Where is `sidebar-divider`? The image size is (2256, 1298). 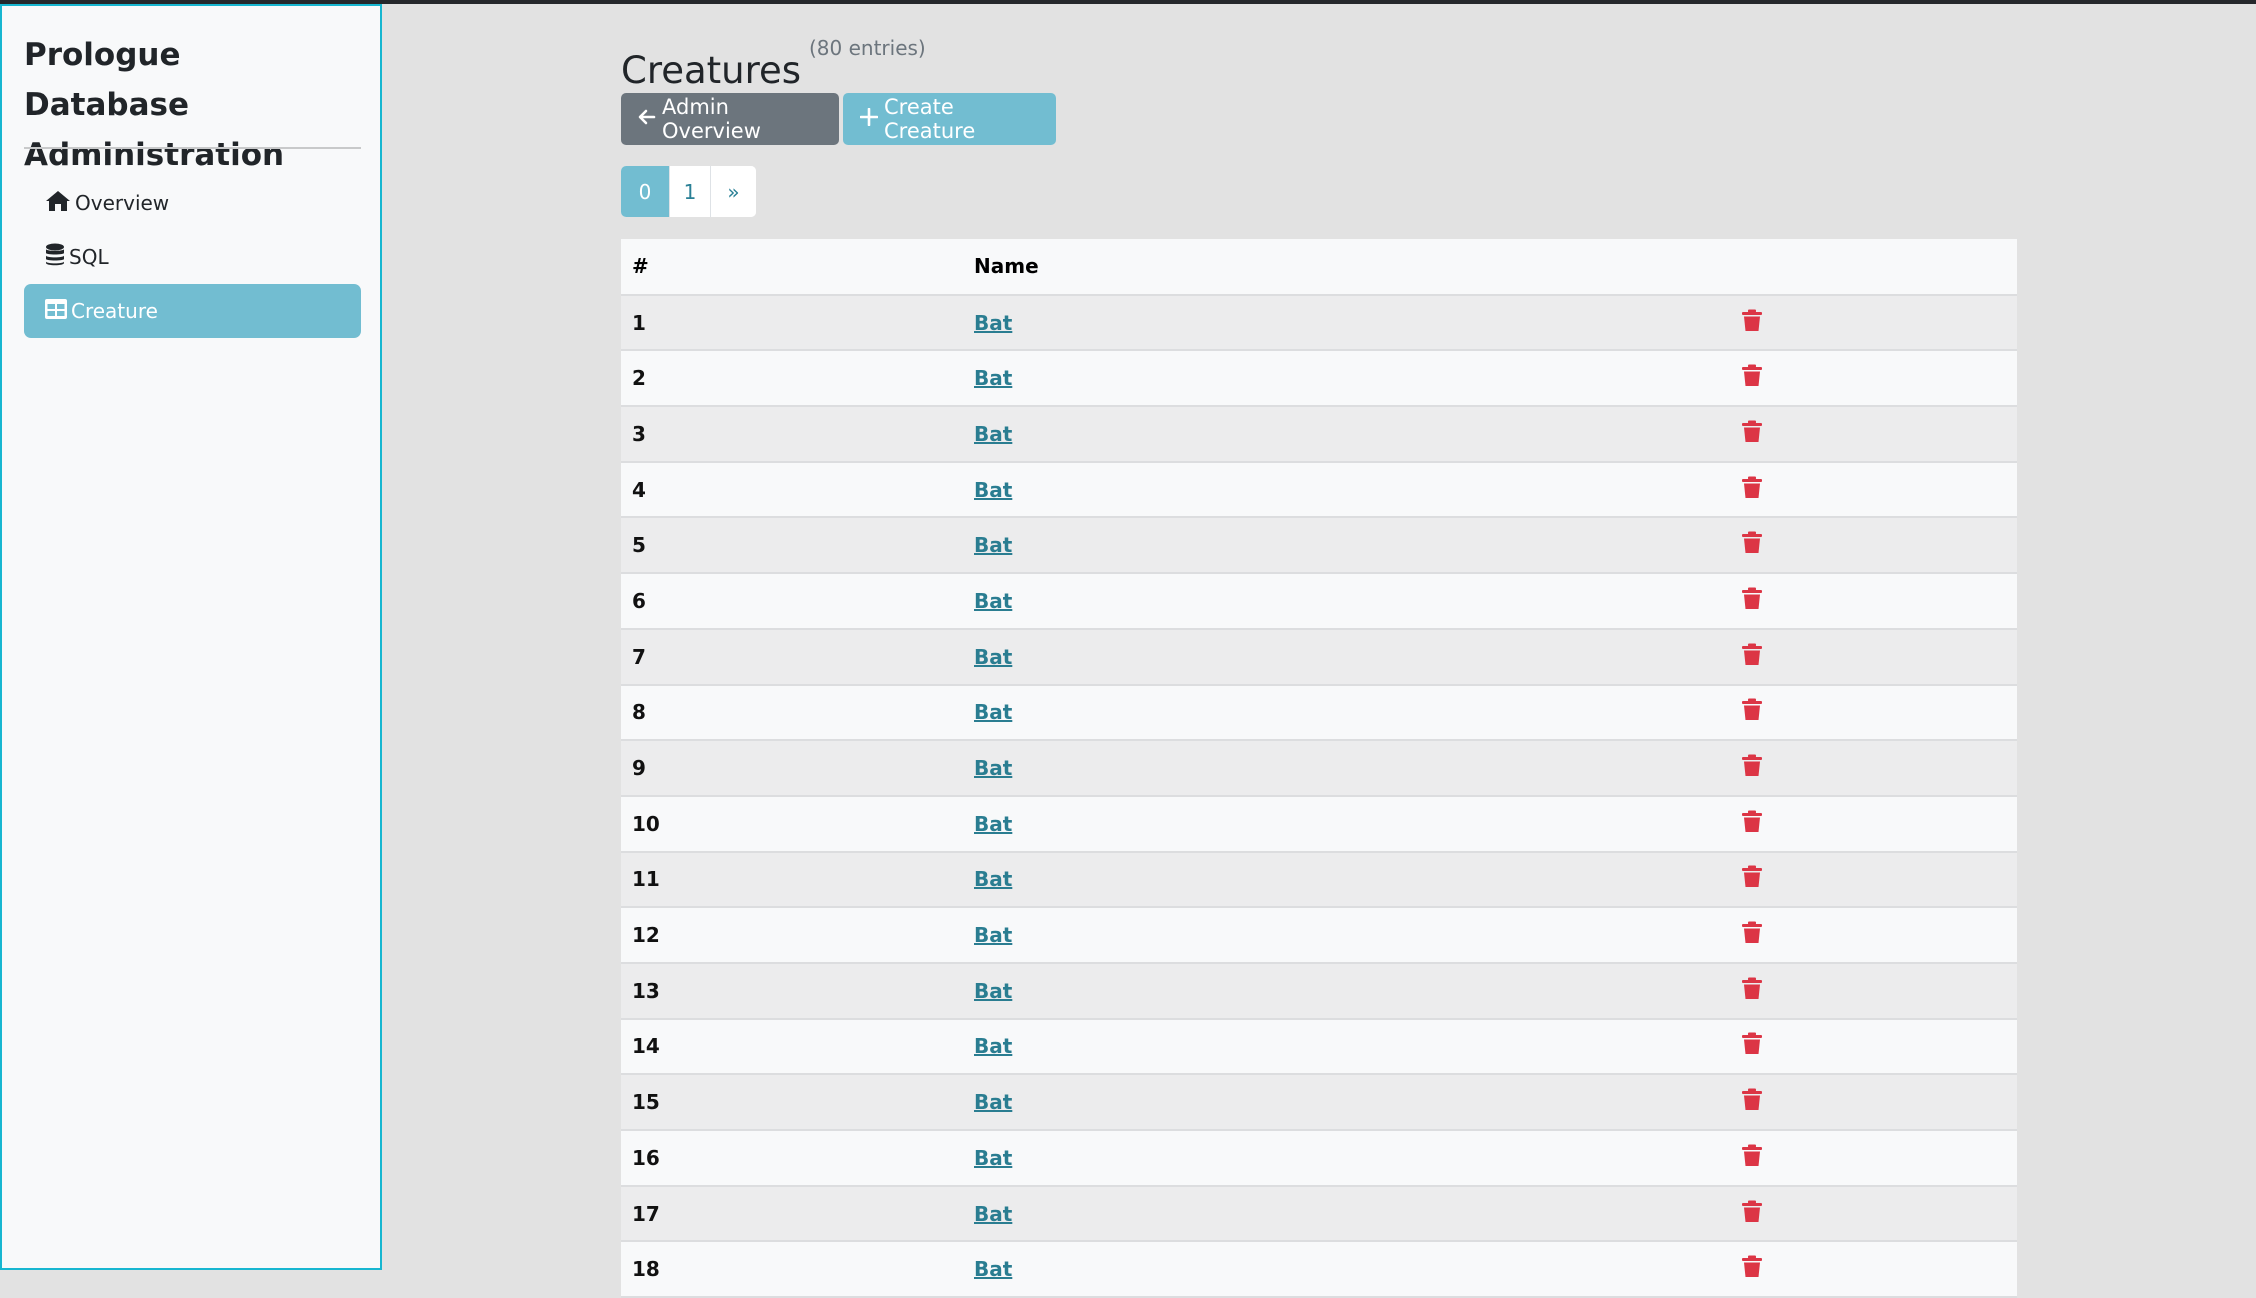
sidebar-divider is located at coordinates (192, 148).